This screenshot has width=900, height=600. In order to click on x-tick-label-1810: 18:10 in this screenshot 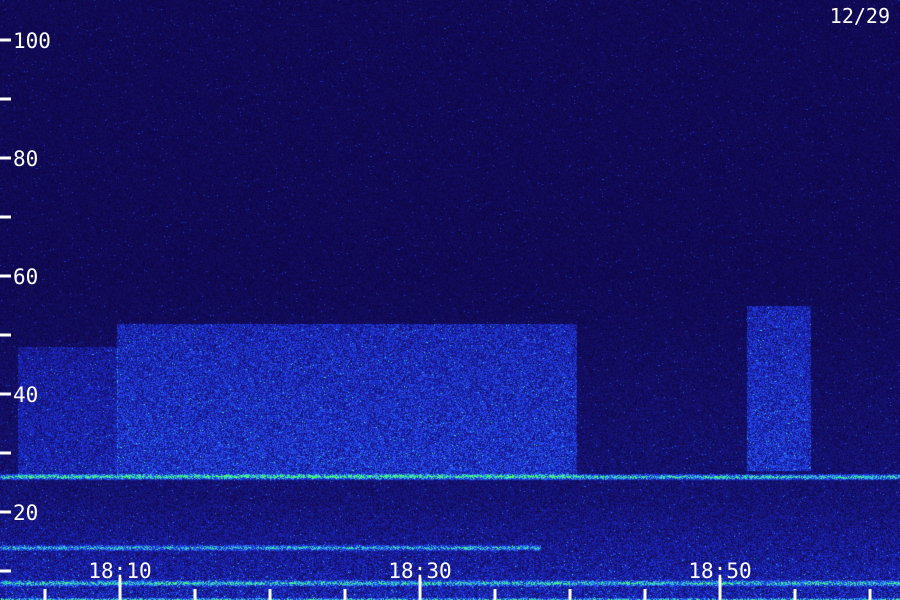, I will do `click(119, 571)`.